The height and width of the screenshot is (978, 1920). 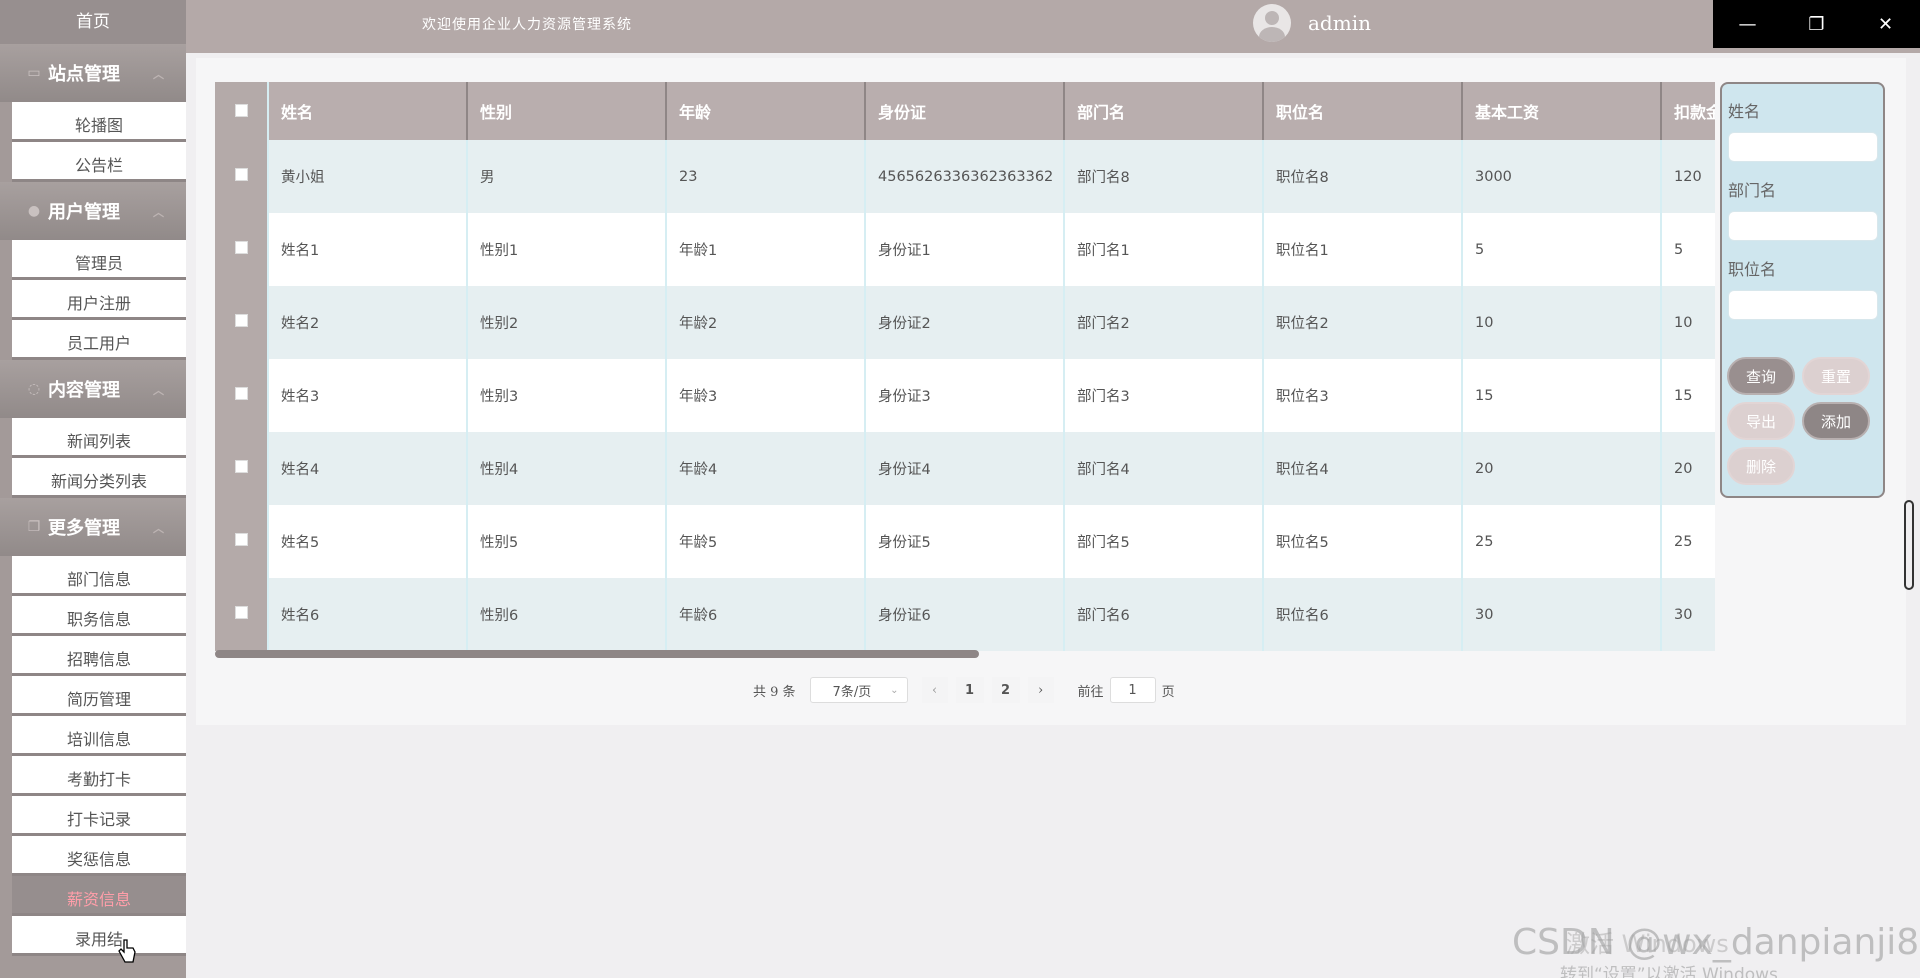 I want to click on table-header-row: 姓名 性别 年龄 身份证 部门名 职位名 基本工资 扣款金, so click(x=965, y=111).